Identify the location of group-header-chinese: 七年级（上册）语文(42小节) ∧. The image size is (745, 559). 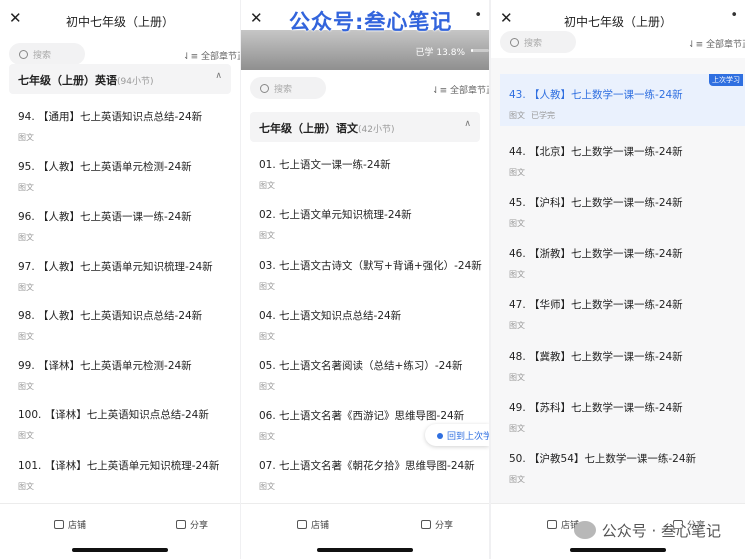
(365, 127).